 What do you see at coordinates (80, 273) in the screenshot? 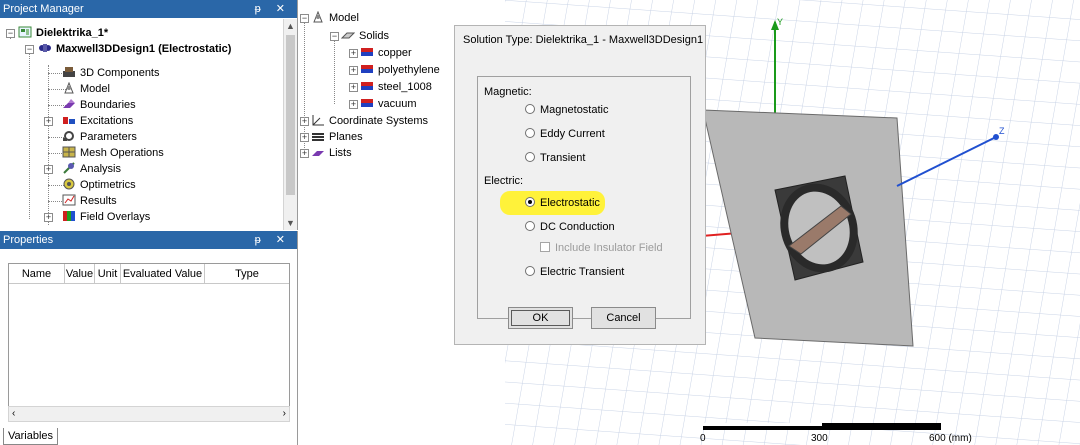
I see `column-header: Value` at bounding box center [80, 273].